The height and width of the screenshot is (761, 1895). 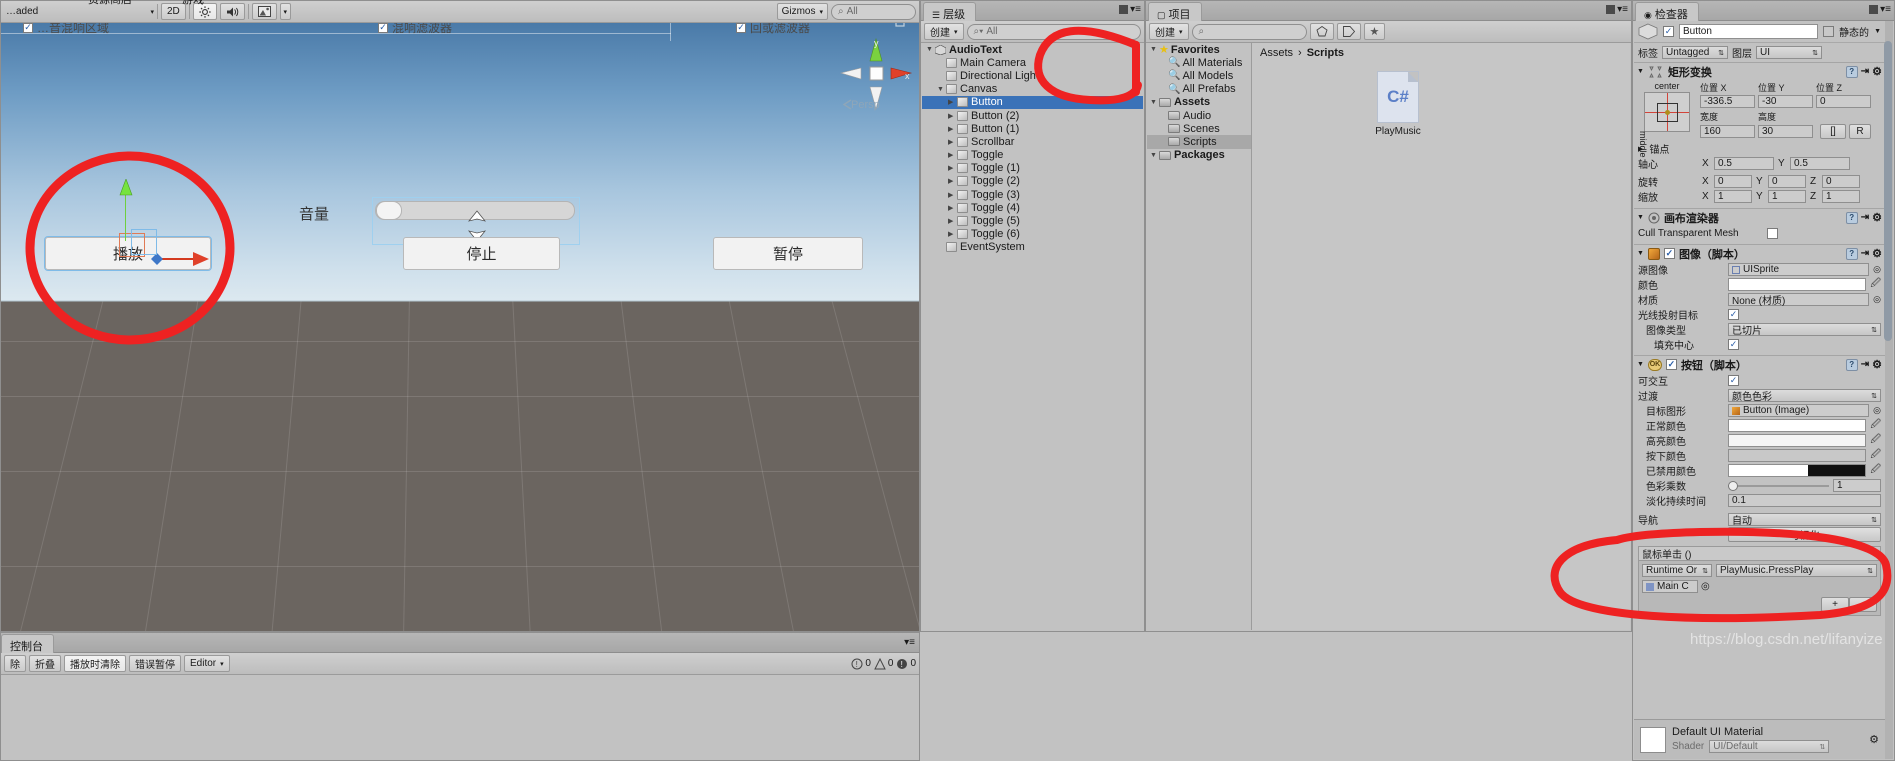 What do you see at coordinates (27, 643) in the screenshot?
I see `tab-console: 控制台` at bounding box center [27, 643].